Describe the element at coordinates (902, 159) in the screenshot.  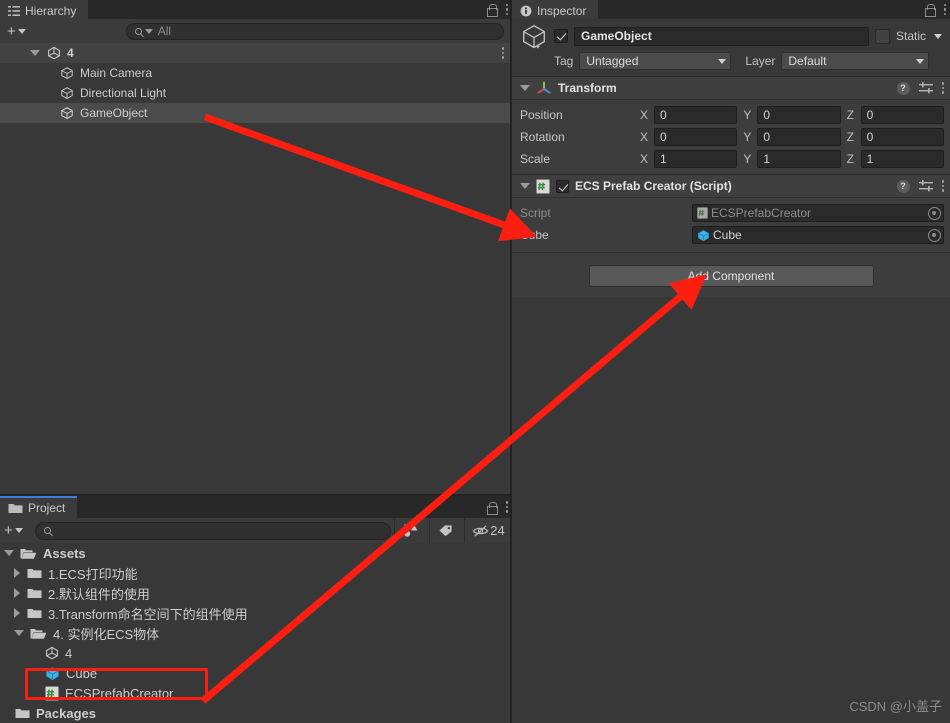
I see `scale-z-input: 1` at that location.